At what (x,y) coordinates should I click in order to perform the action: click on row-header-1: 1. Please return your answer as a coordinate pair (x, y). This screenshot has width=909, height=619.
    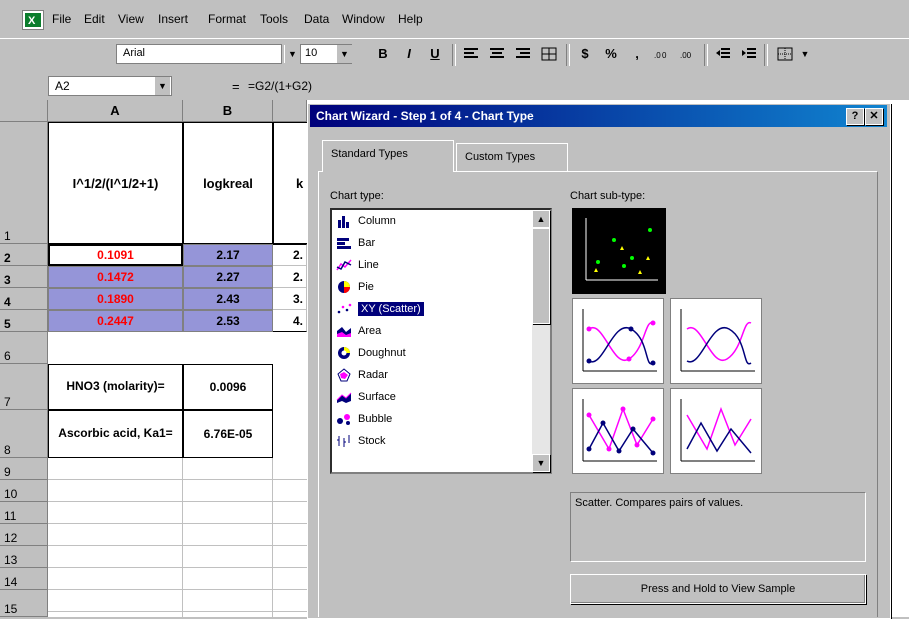
    Looking at the image, I should click on (24, 183).